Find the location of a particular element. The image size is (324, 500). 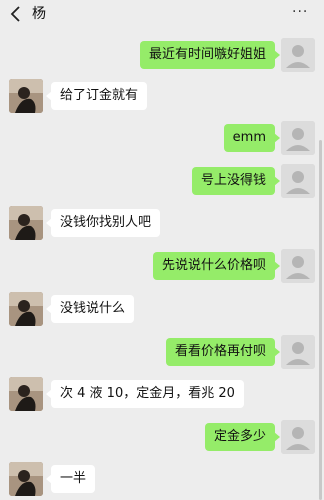

scrollbar is located at coordinates (320, 320).